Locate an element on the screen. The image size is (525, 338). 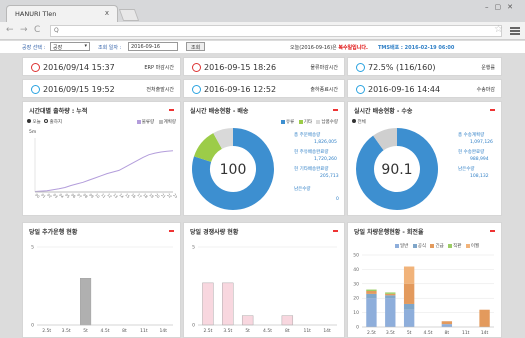
stat-value: 1,097,126 is located at coordinates (481, 142).